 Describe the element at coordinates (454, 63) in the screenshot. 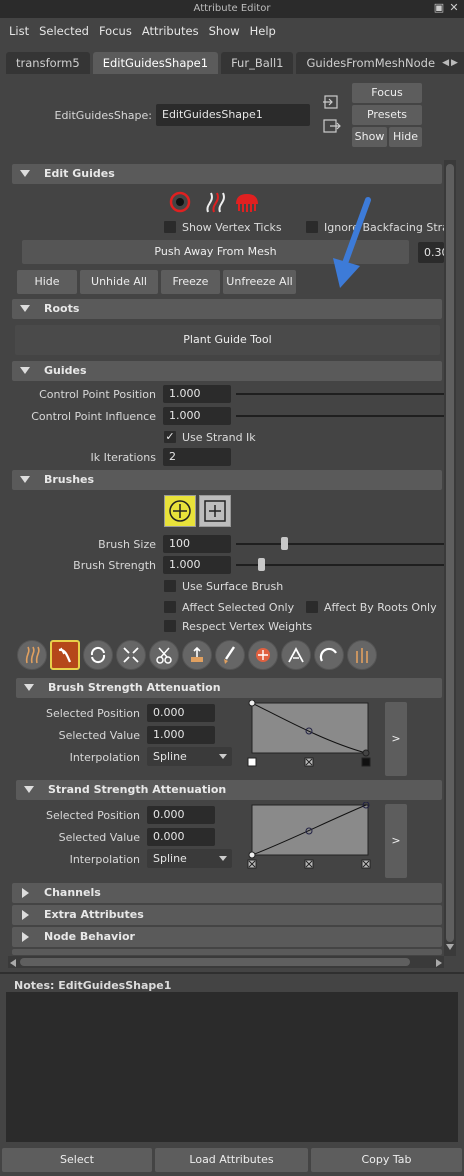

I see `tab-scroll-right-icon: ▶` at that location.